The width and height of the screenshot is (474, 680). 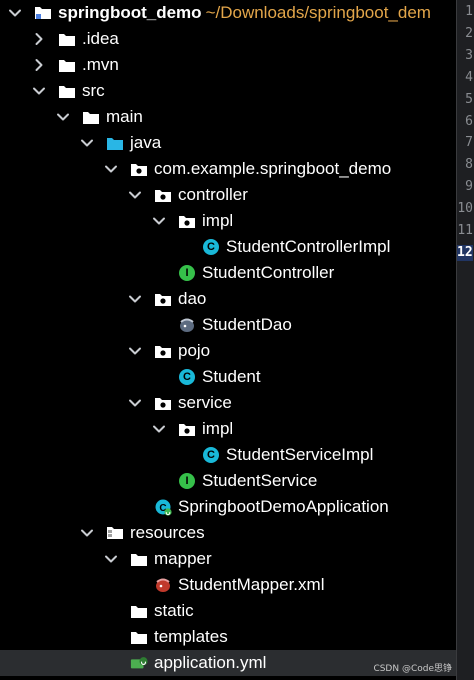 I want to click on tree-node-com-example-springboot-demo: com.example.springboot_demo, so click(x=228, y=169).